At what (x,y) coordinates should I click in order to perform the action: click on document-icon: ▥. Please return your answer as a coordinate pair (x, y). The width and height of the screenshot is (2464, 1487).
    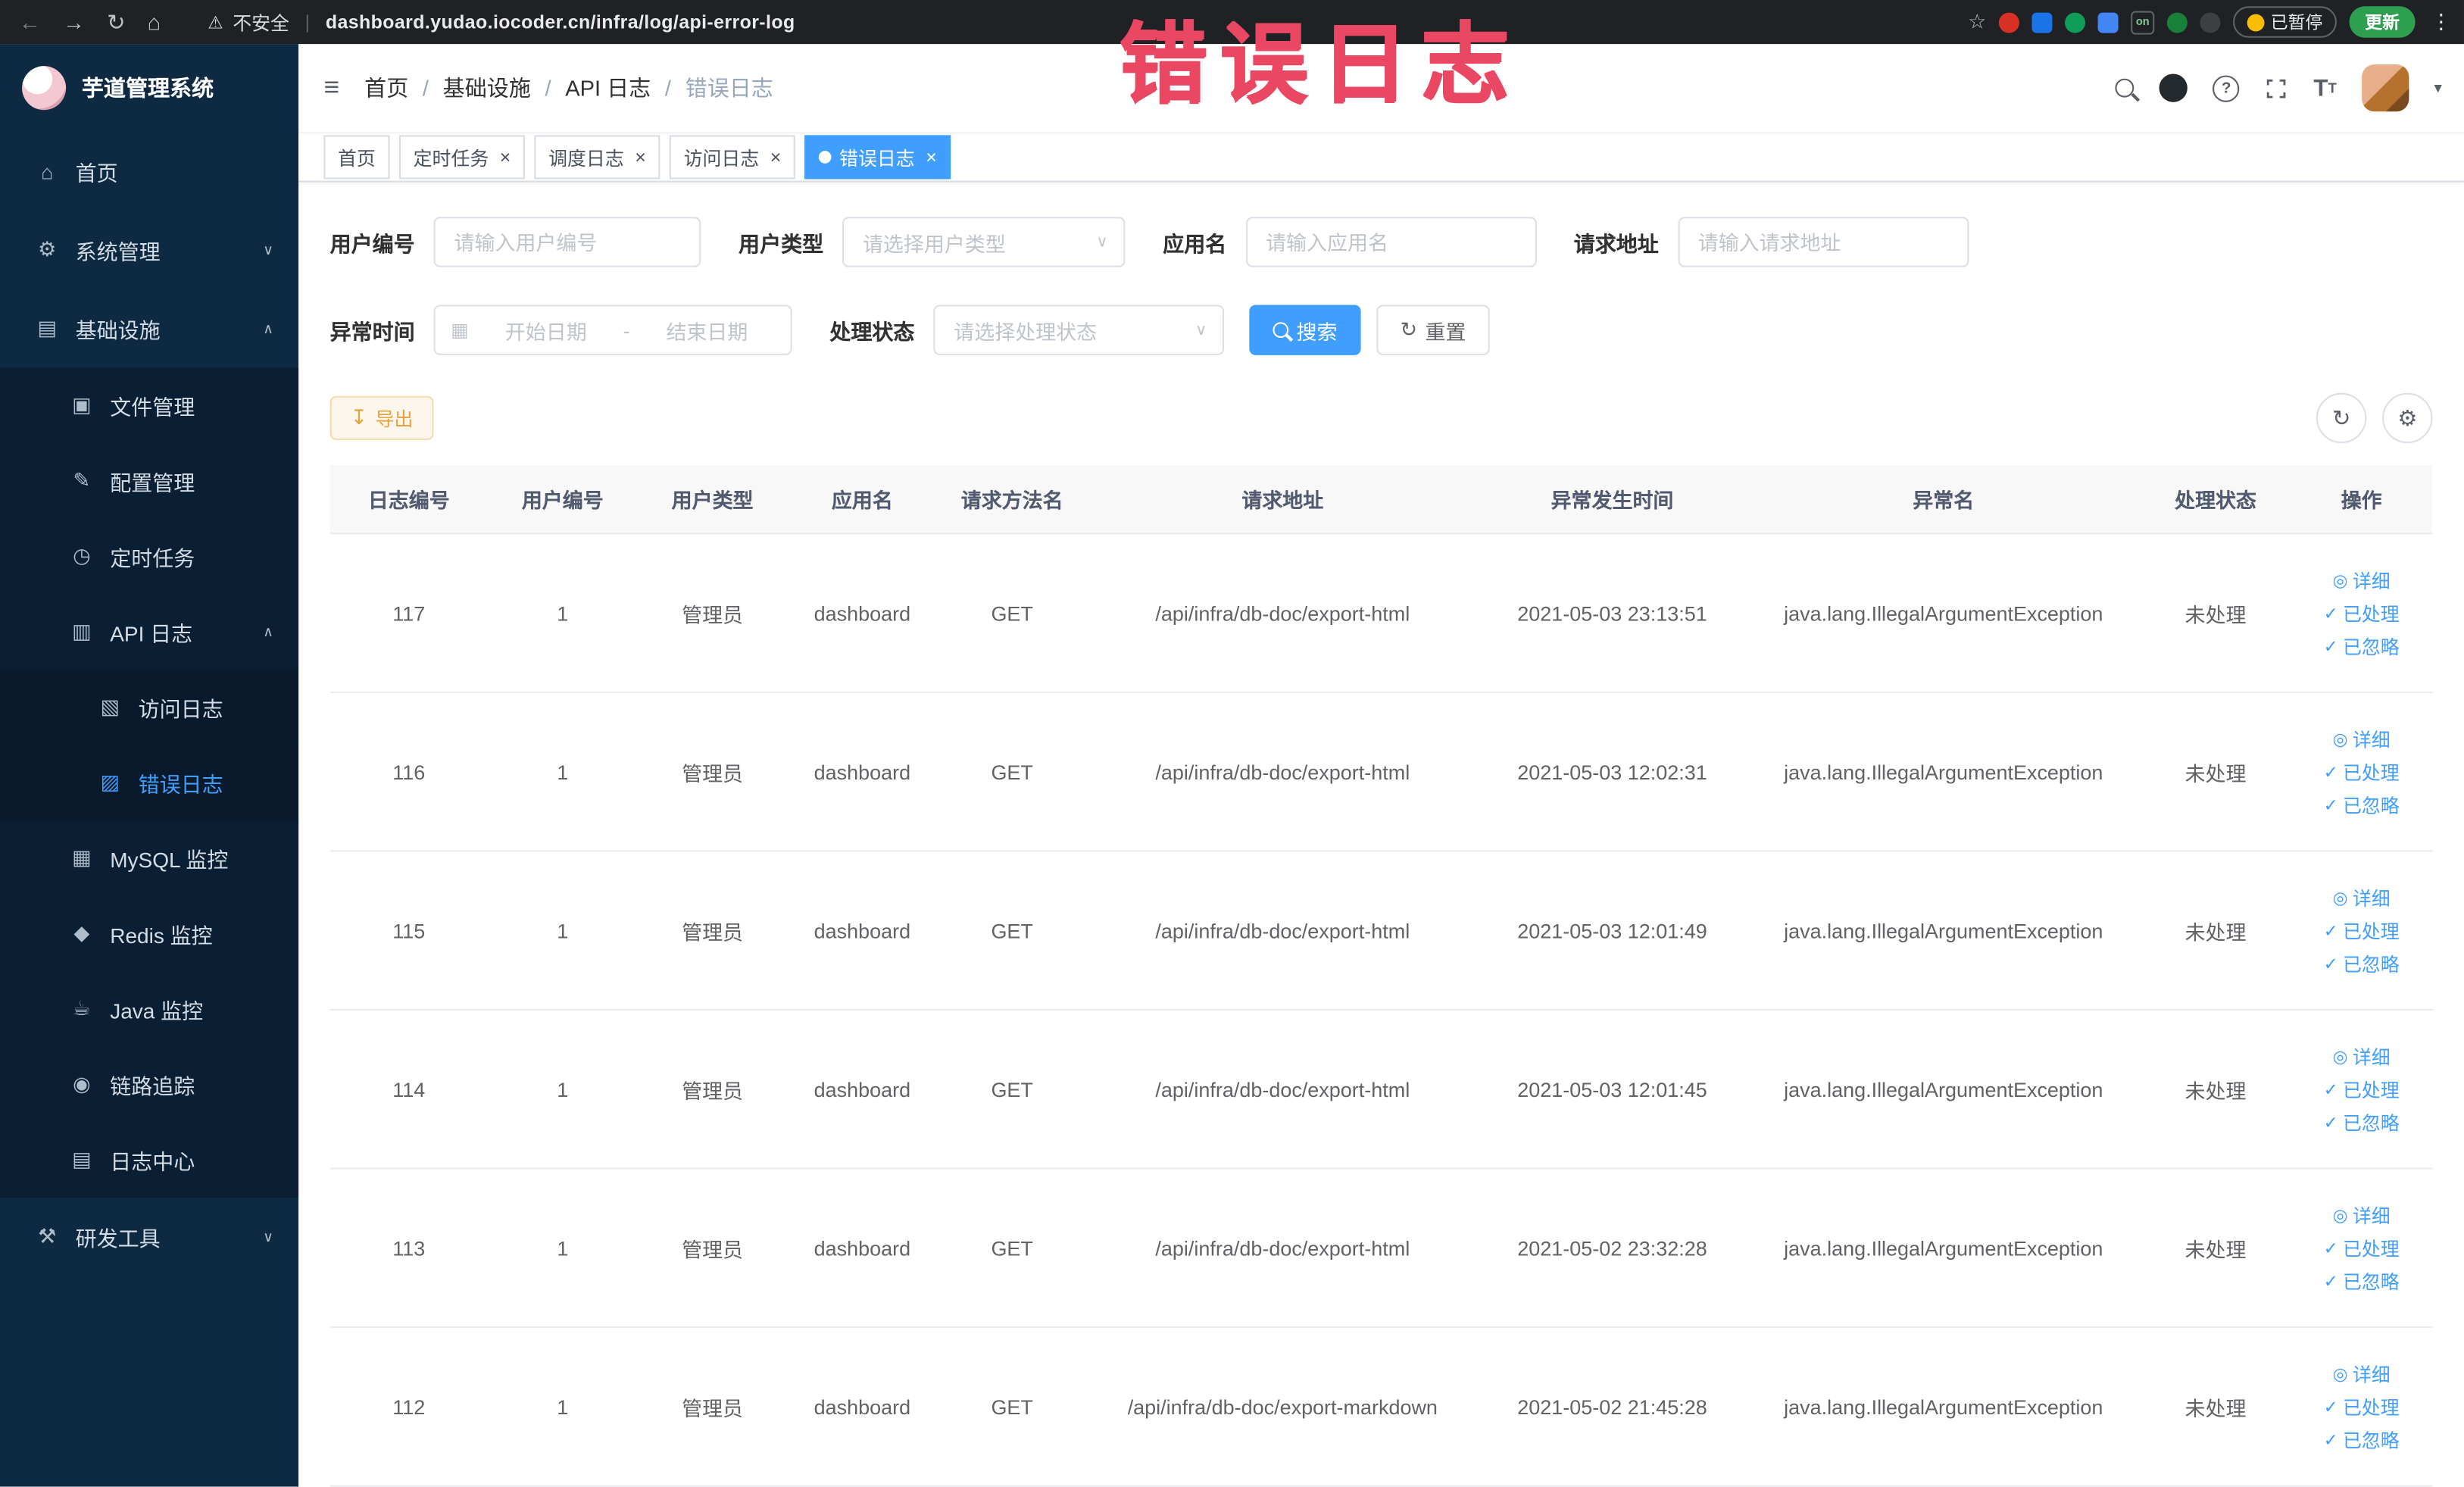
    Looking at the image, I should click on (82, 631).